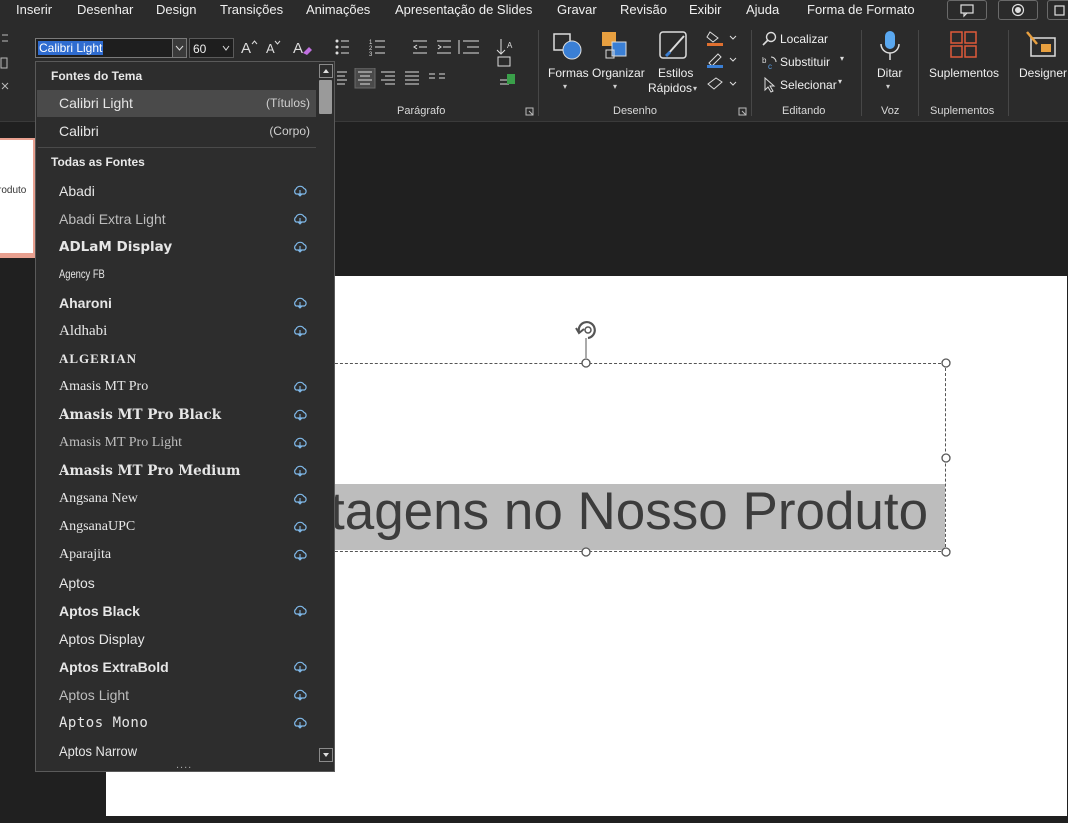 The height and width of the screenshot is (823, 1068). I want to click on font-option: Amasis MT Pro Black, so click(176, 415).